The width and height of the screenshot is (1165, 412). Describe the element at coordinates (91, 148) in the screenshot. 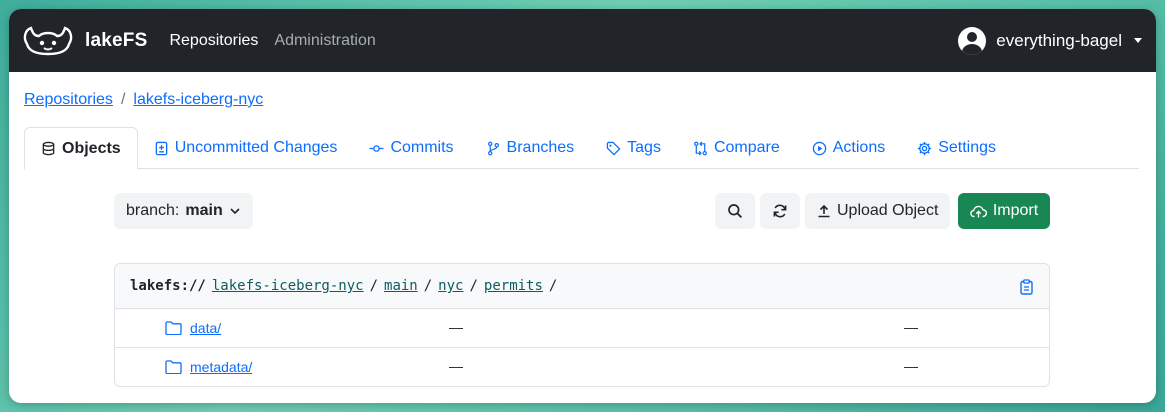

I see `tab-label: Objects` at that location.